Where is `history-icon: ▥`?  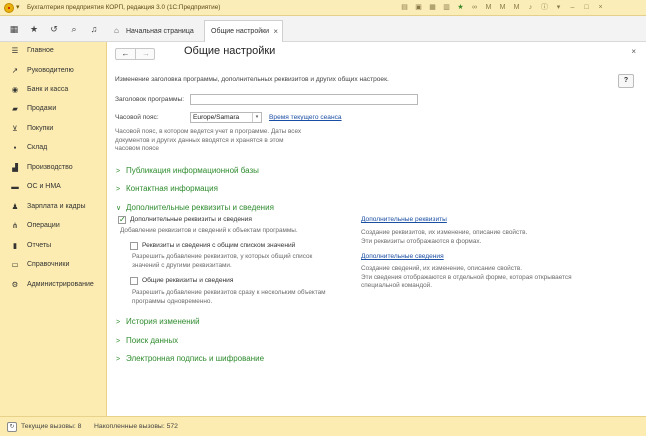 history-icon: ▥ is located at coordinates (446, 7).